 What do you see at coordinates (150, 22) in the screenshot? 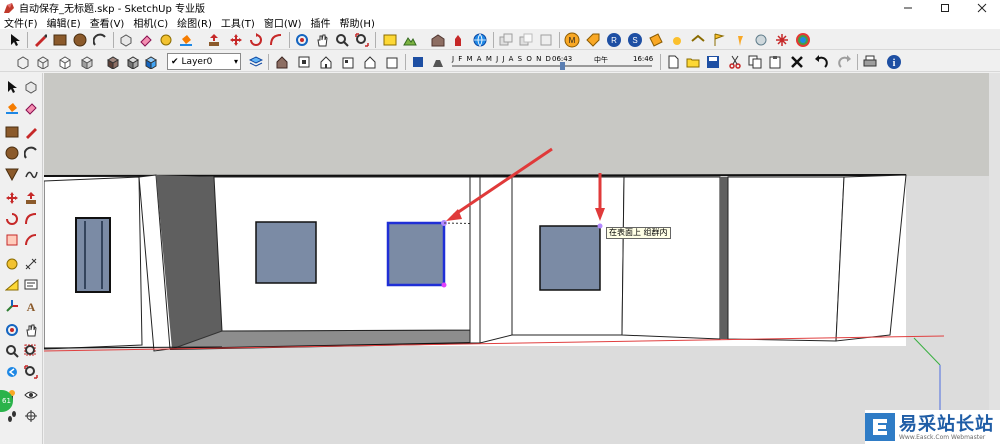
I see `menu-camera: 相机(C)` at bounding box center [150, 22].